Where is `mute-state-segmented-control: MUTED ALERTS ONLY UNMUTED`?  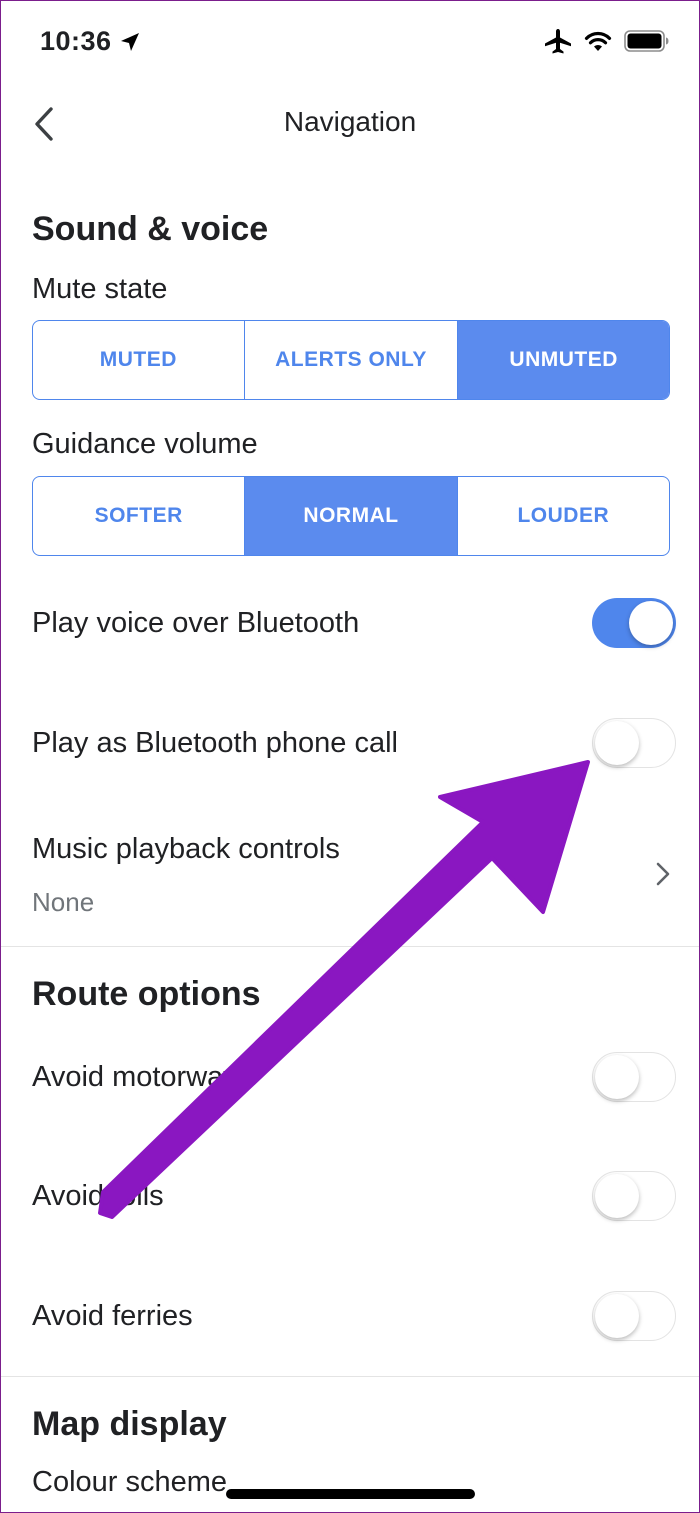
mute-state-segmented-control: MUTED ALERTS ONLY UNMUTED is located at coordinates (351, 360).